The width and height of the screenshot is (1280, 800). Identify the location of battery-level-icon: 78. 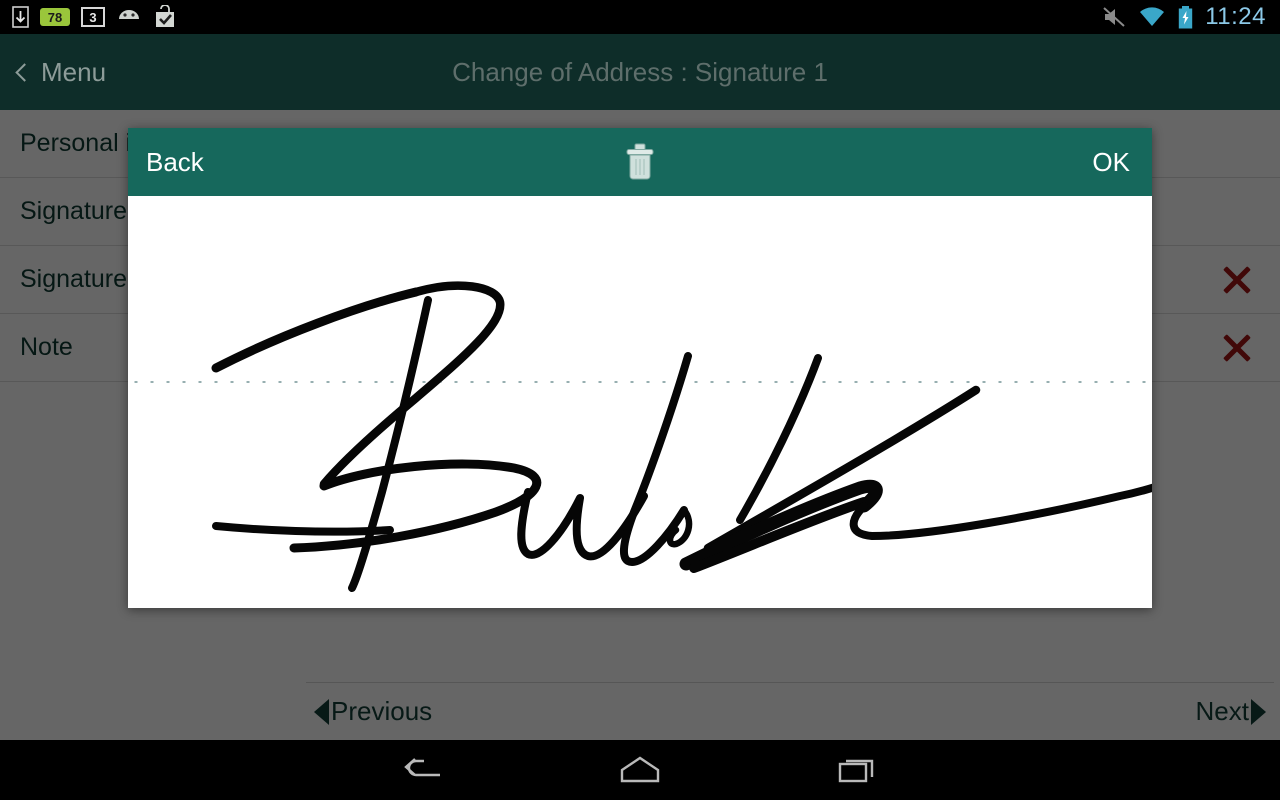
(55, 17).